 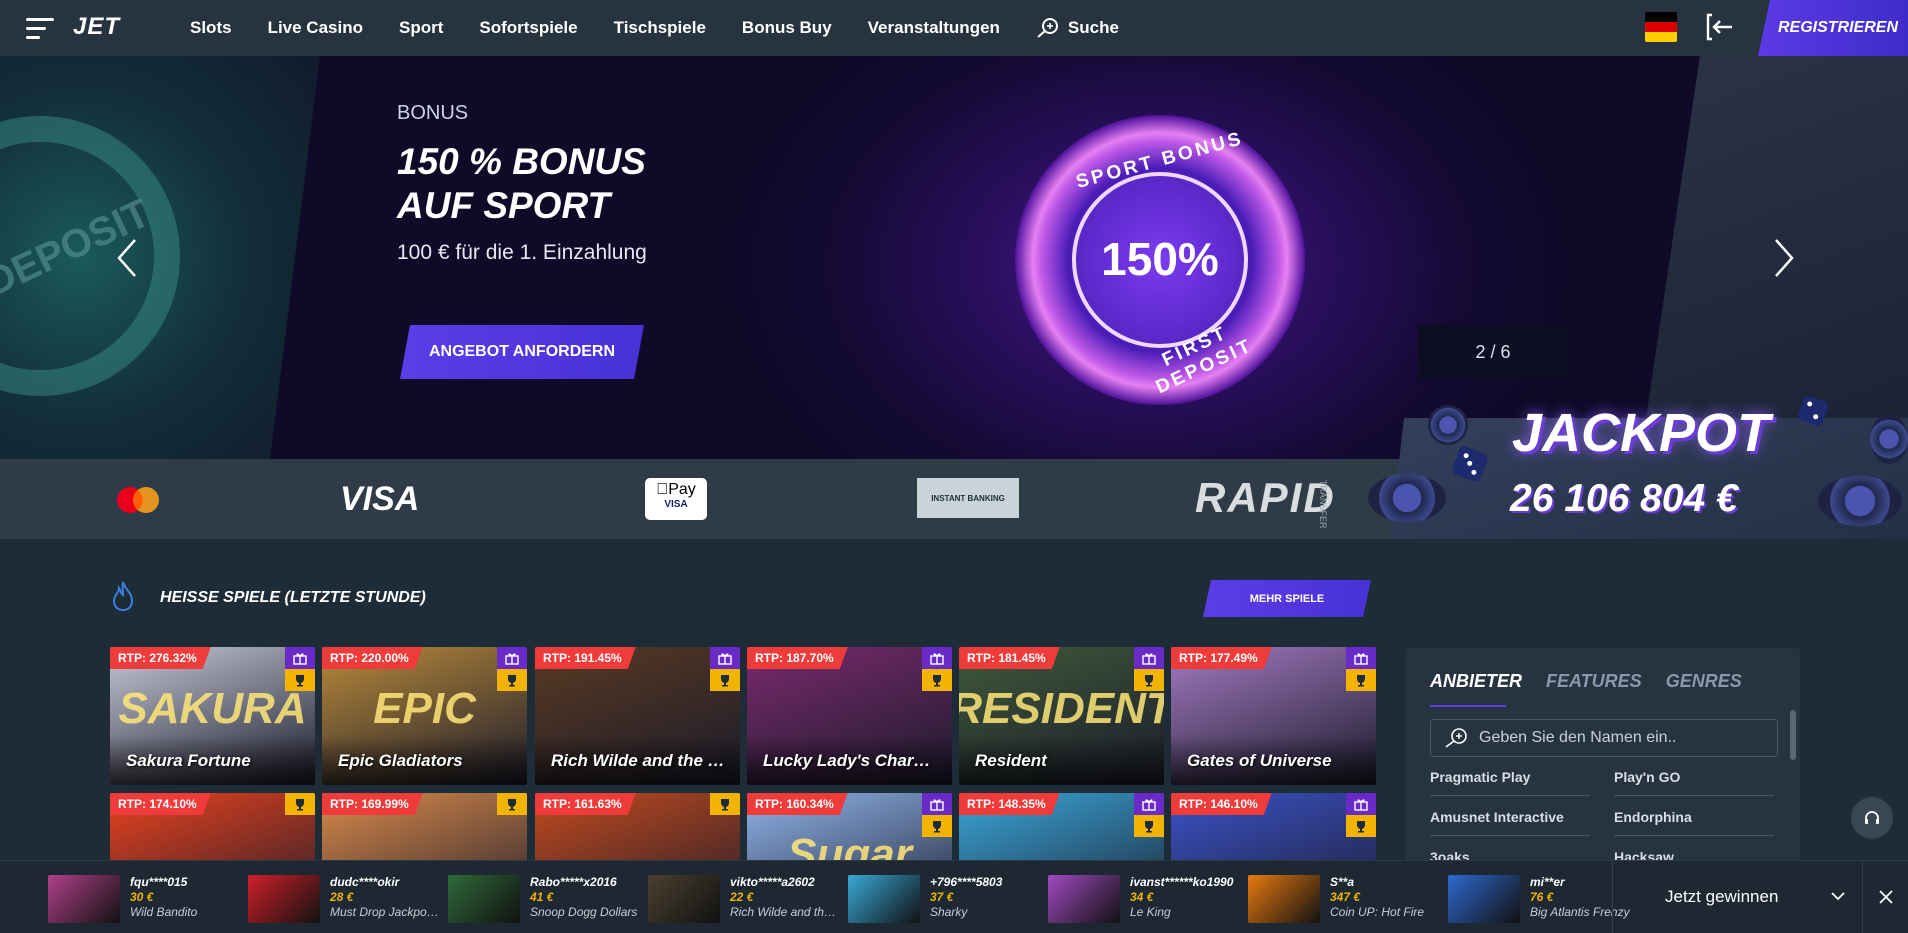 I want to click on game-name: Resident, so click(x=1011, y=760).